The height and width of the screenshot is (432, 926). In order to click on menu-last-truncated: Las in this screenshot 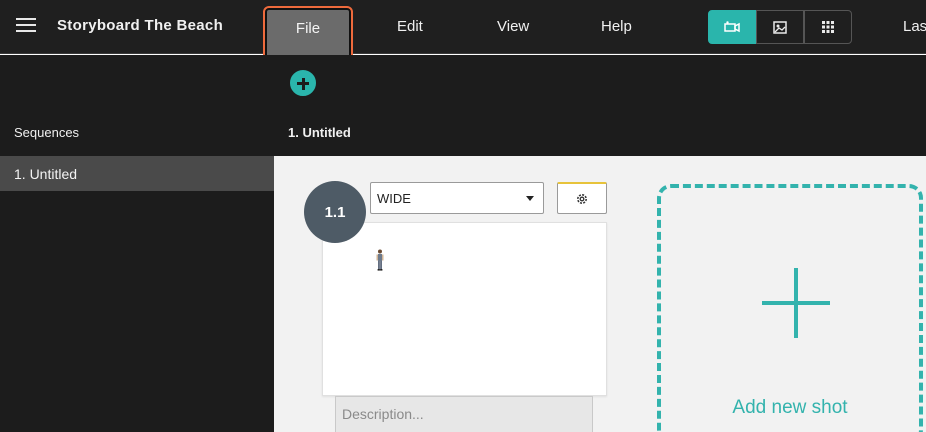, I will do `click(914, 26)`.